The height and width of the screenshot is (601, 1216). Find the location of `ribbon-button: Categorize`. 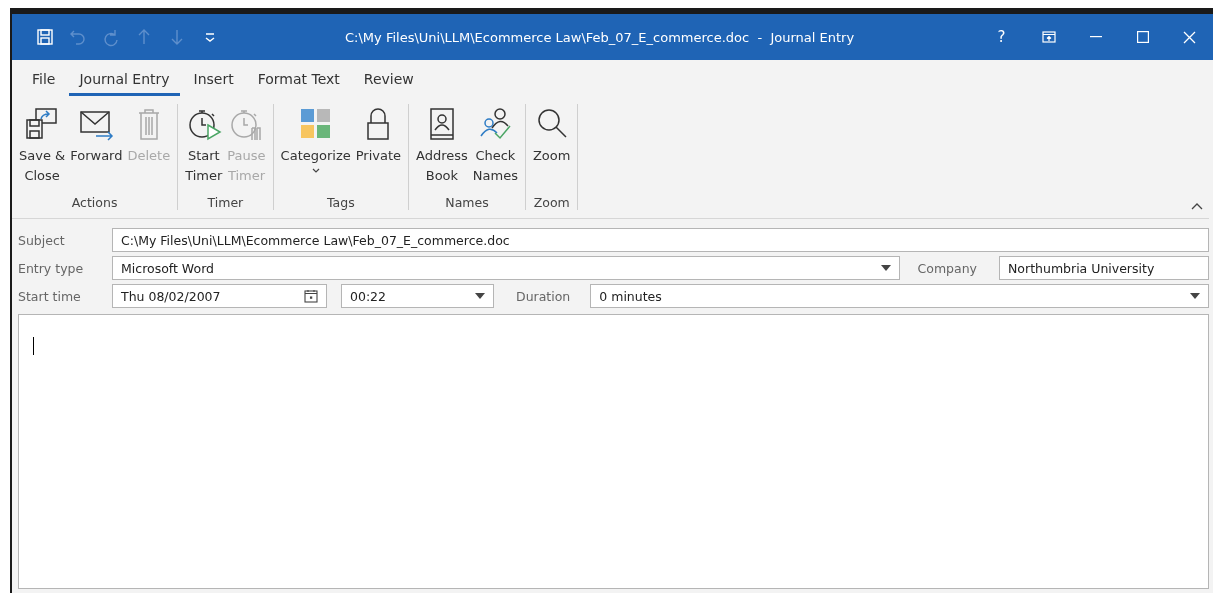

ribbon-button: Categorize is located at coordinates (315, 149).